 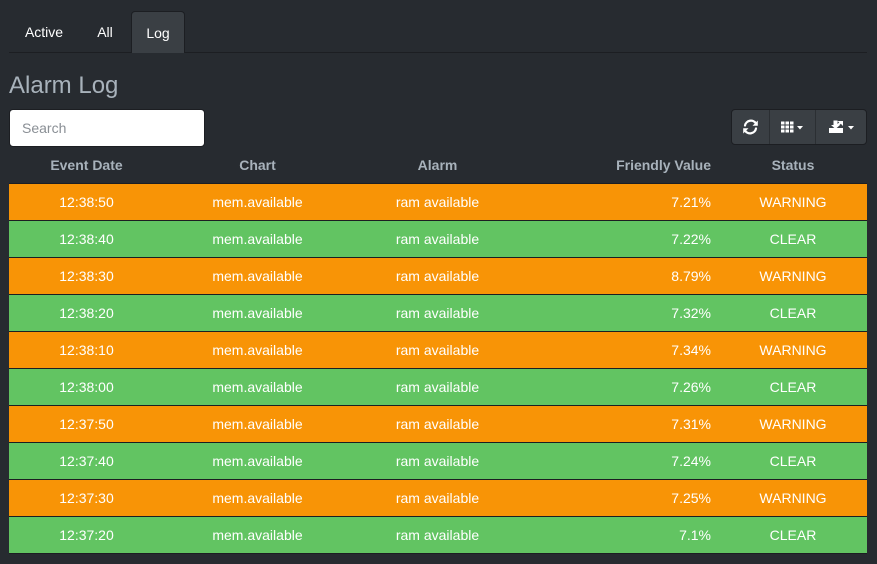 What do you see at coordinates (691, 461) in the screenshot?
I see `friendly-value-cell: 7.24%` at bounding box center [691, 461].